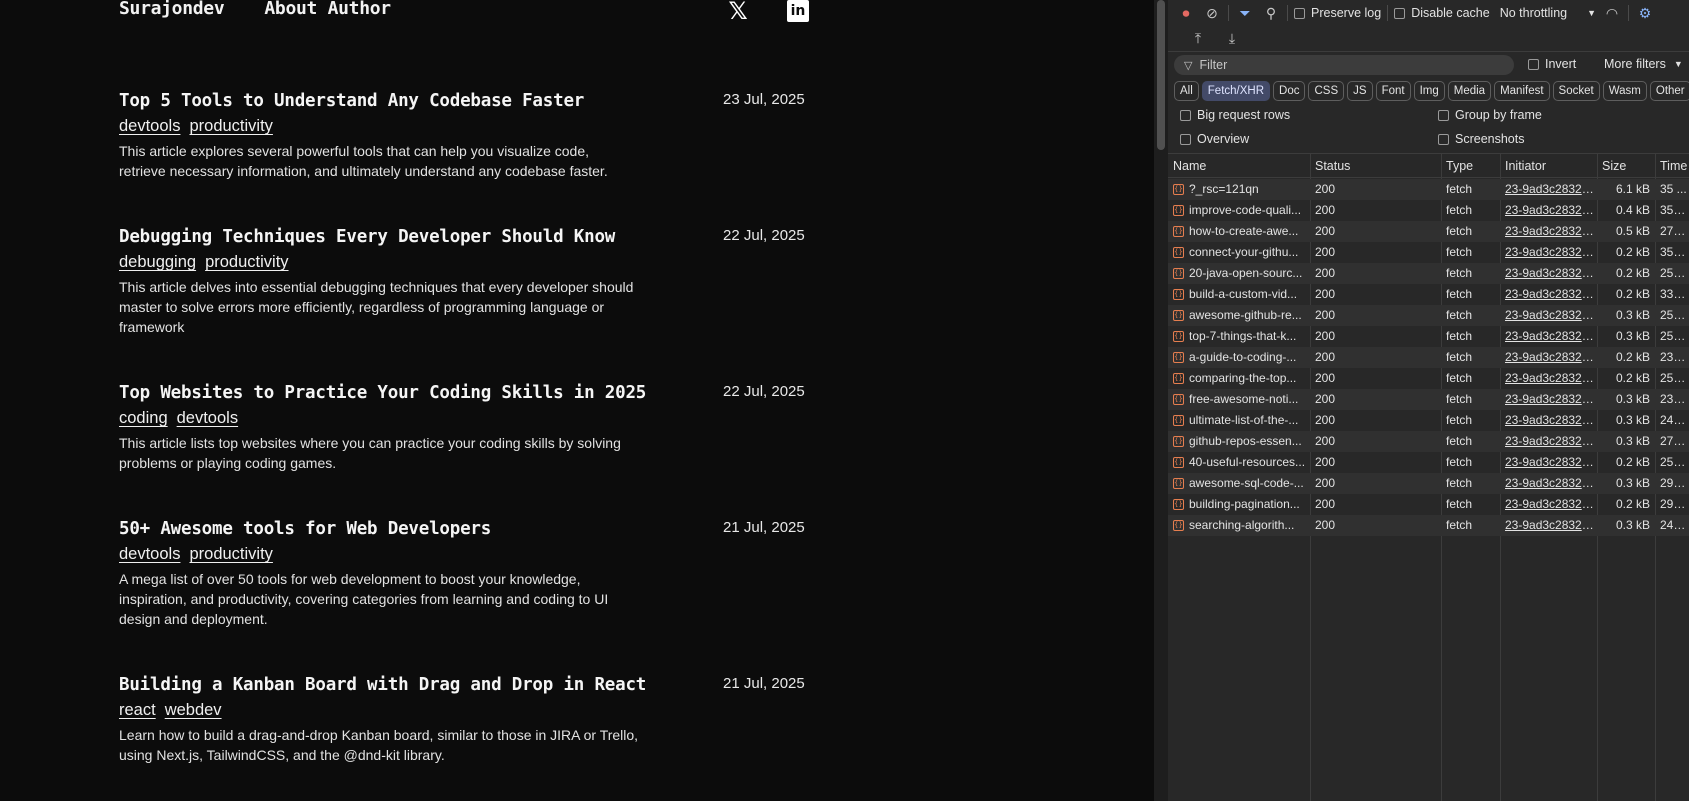  What do you see at coordinates (1552, 64) in the screenshot?
I see `invert-checkbox: Invert` at bounding box center [1552, 64].